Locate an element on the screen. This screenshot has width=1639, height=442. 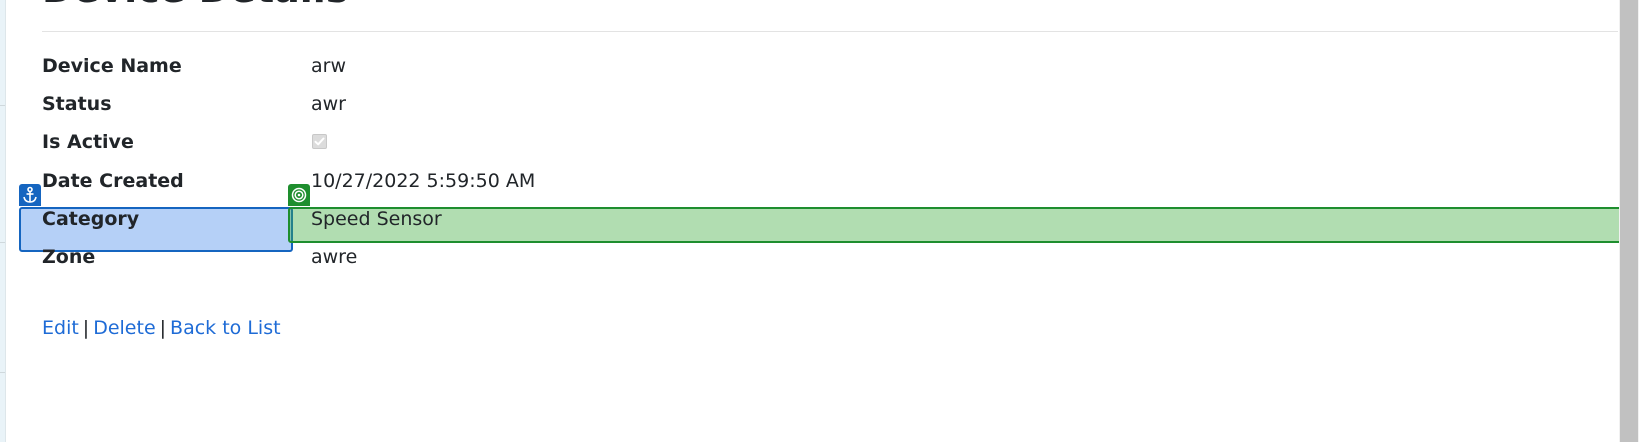
action-links: Edit | Delete | Back to List is located at coordinates (161, 328).